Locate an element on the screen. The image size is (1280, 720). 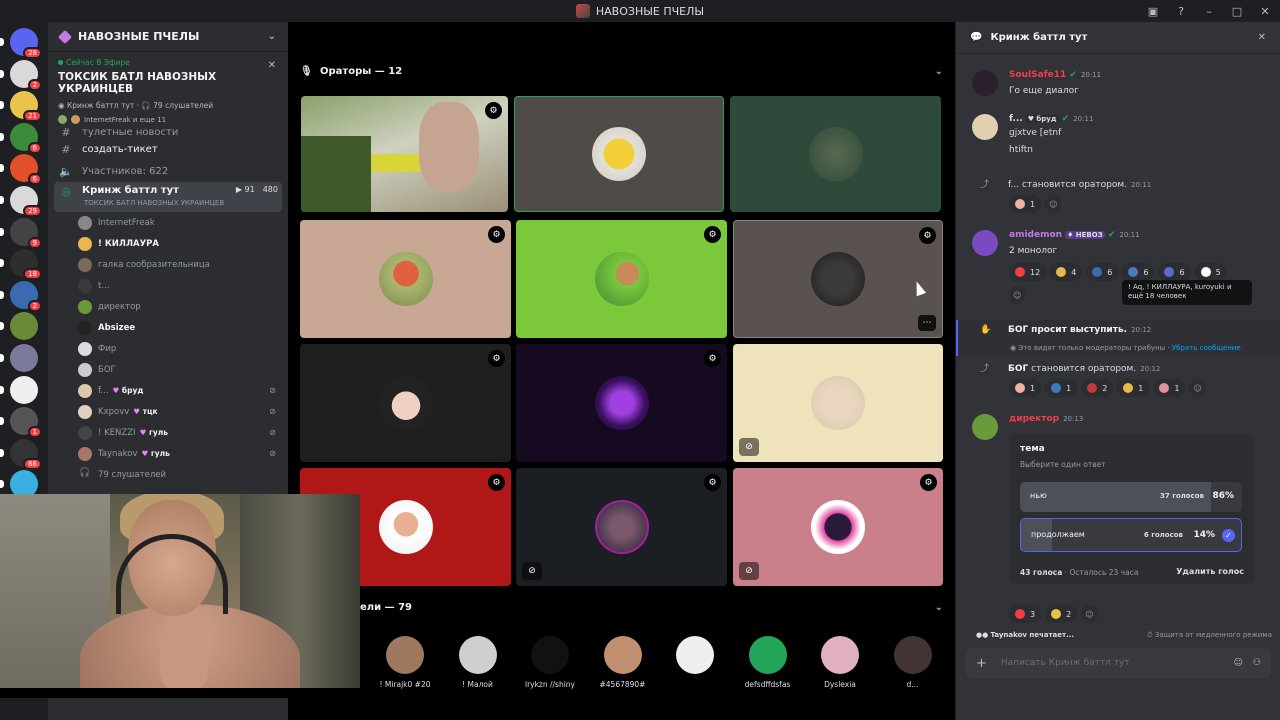
close-button: ✕ is located at coordinates (1265, 11).